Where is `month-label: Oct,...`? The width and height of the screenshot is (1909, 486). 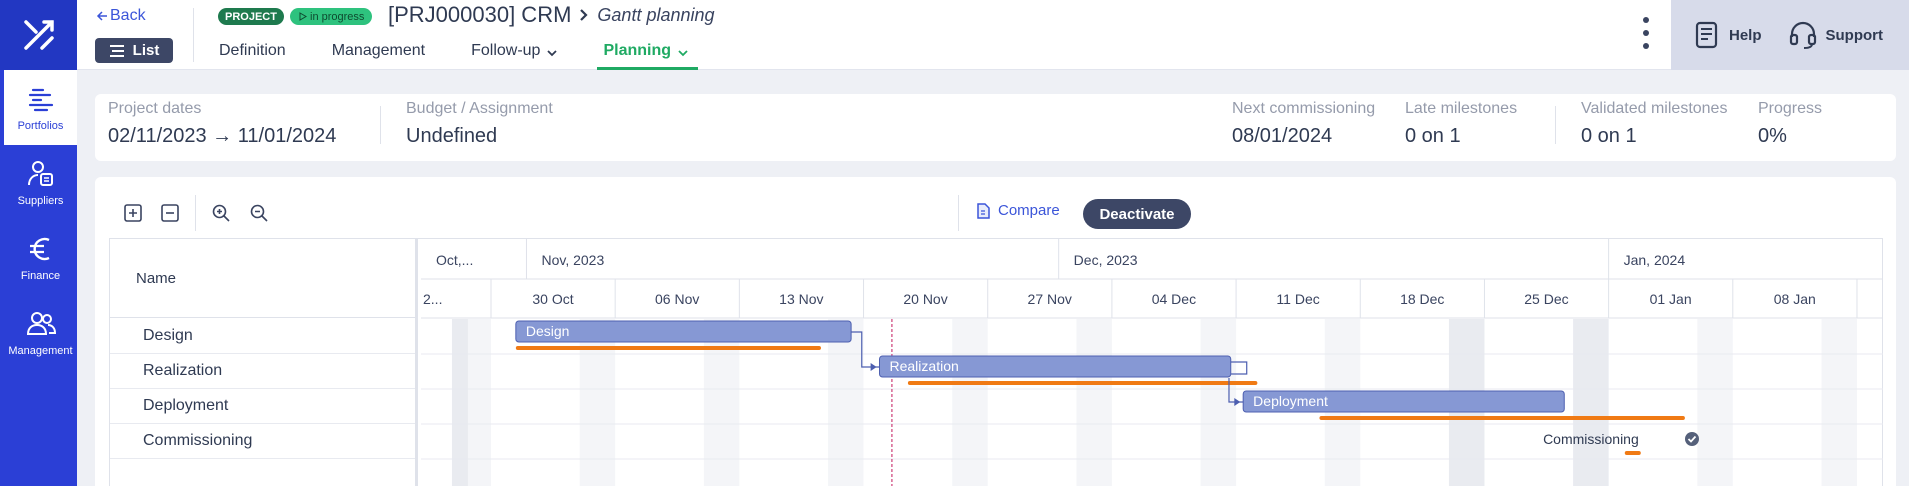 month-label: Oct,... is located at coordinates (454, 260).